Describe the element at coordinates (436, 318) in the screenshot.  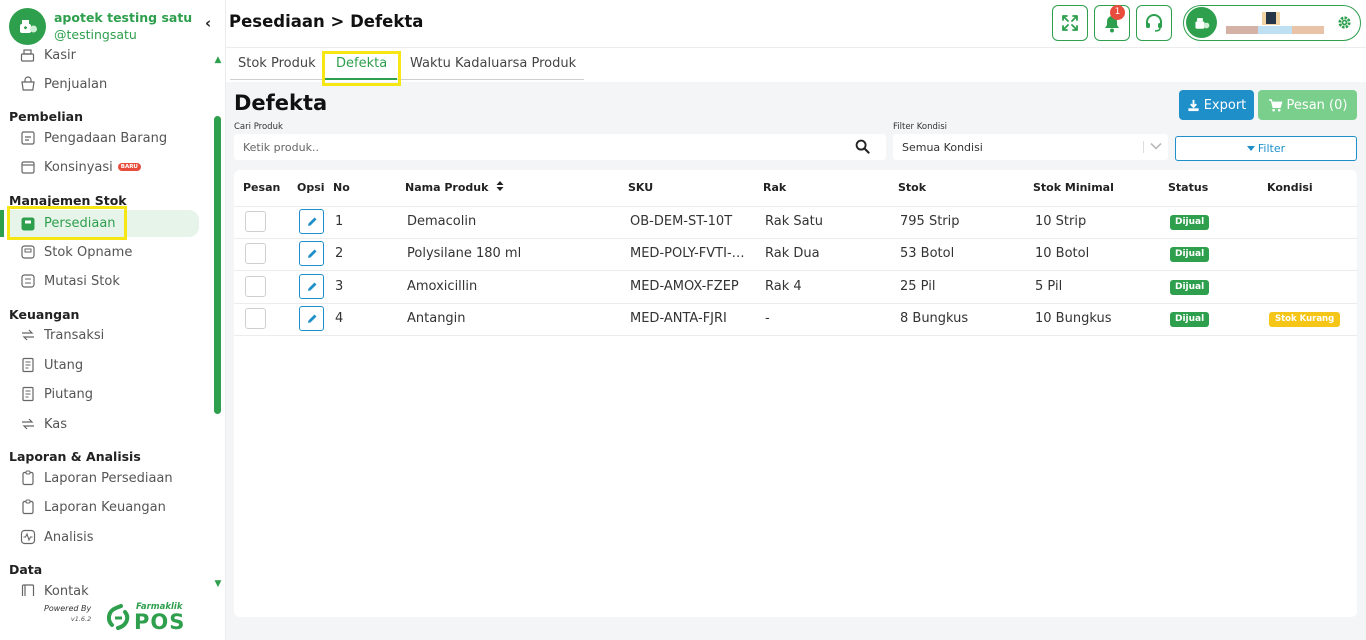
I see `product-name: Antangin` at that location.